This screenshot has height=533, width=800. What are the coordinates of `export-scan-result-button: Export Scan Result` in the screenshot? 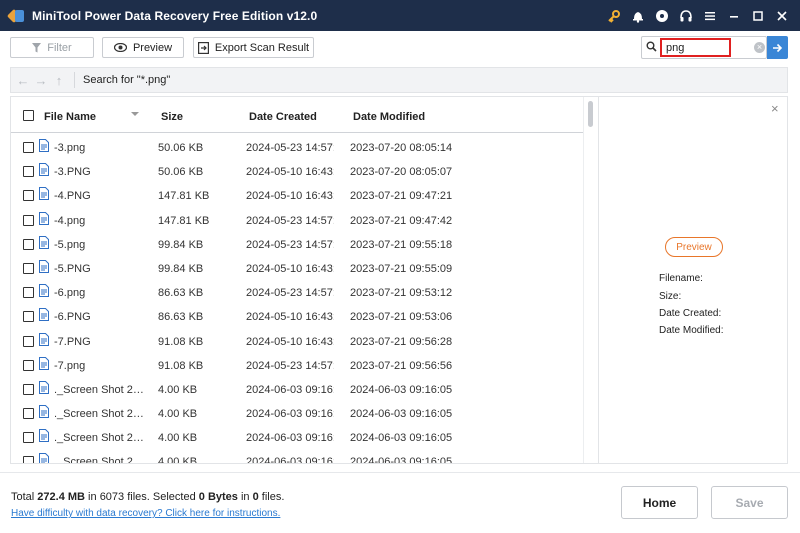 It's located at (253, 47).